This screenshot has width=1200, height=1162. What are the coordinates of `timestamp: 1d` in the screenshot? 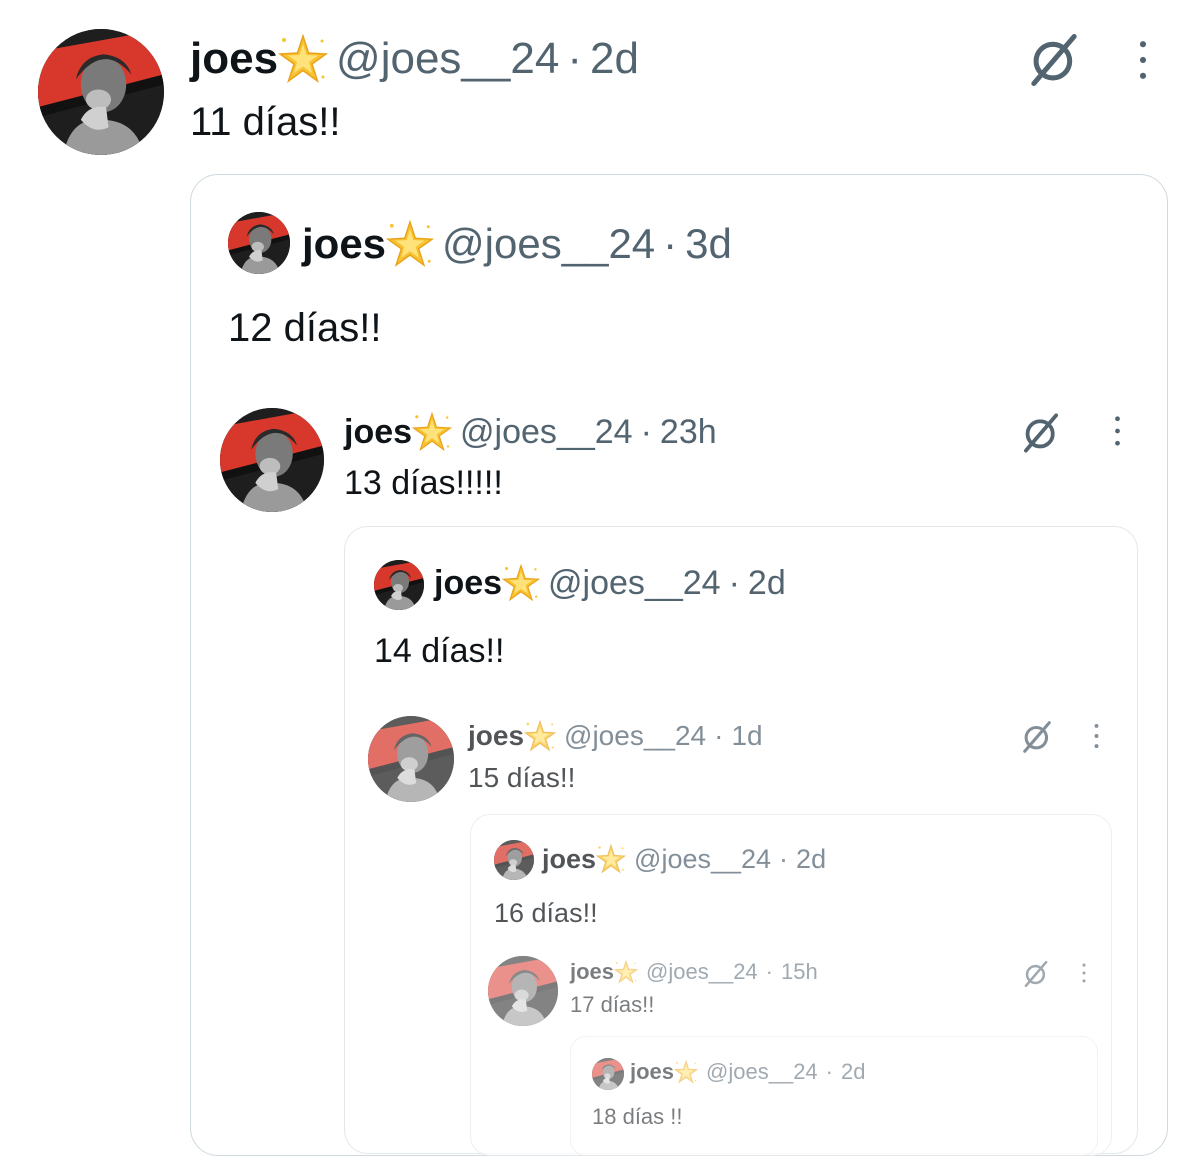 It's located at (747, 735).